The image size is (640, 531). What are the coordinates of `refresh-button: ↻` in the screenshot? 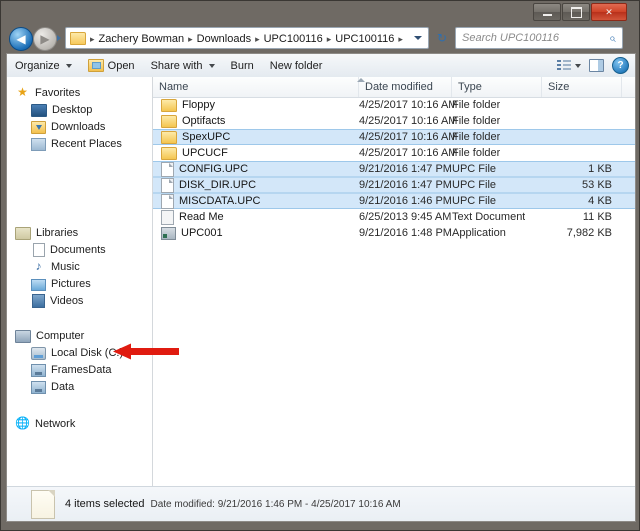 It's located at (442, 38).